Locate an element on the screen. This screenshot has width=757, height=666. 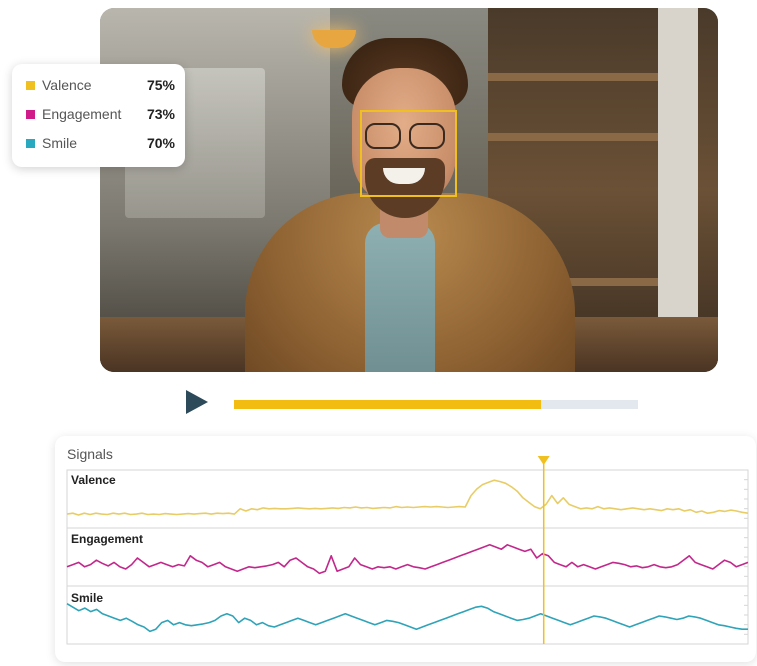
person-shirt is located at coordinates (400, 297).